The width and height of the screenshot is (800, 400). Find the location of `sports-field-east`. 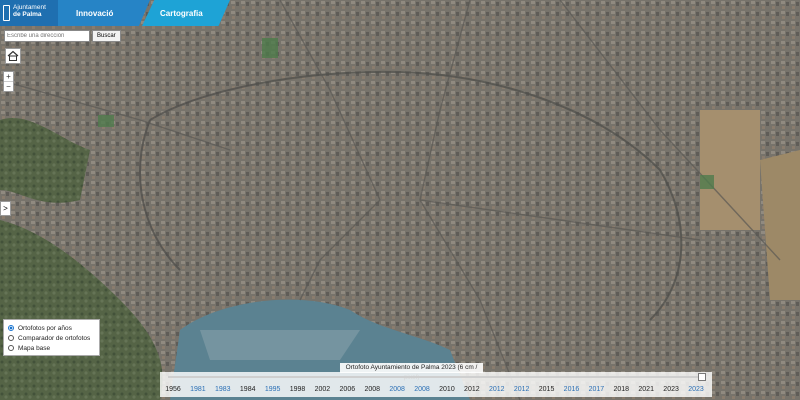

sports-field-east is located at coordinates (707, 182).